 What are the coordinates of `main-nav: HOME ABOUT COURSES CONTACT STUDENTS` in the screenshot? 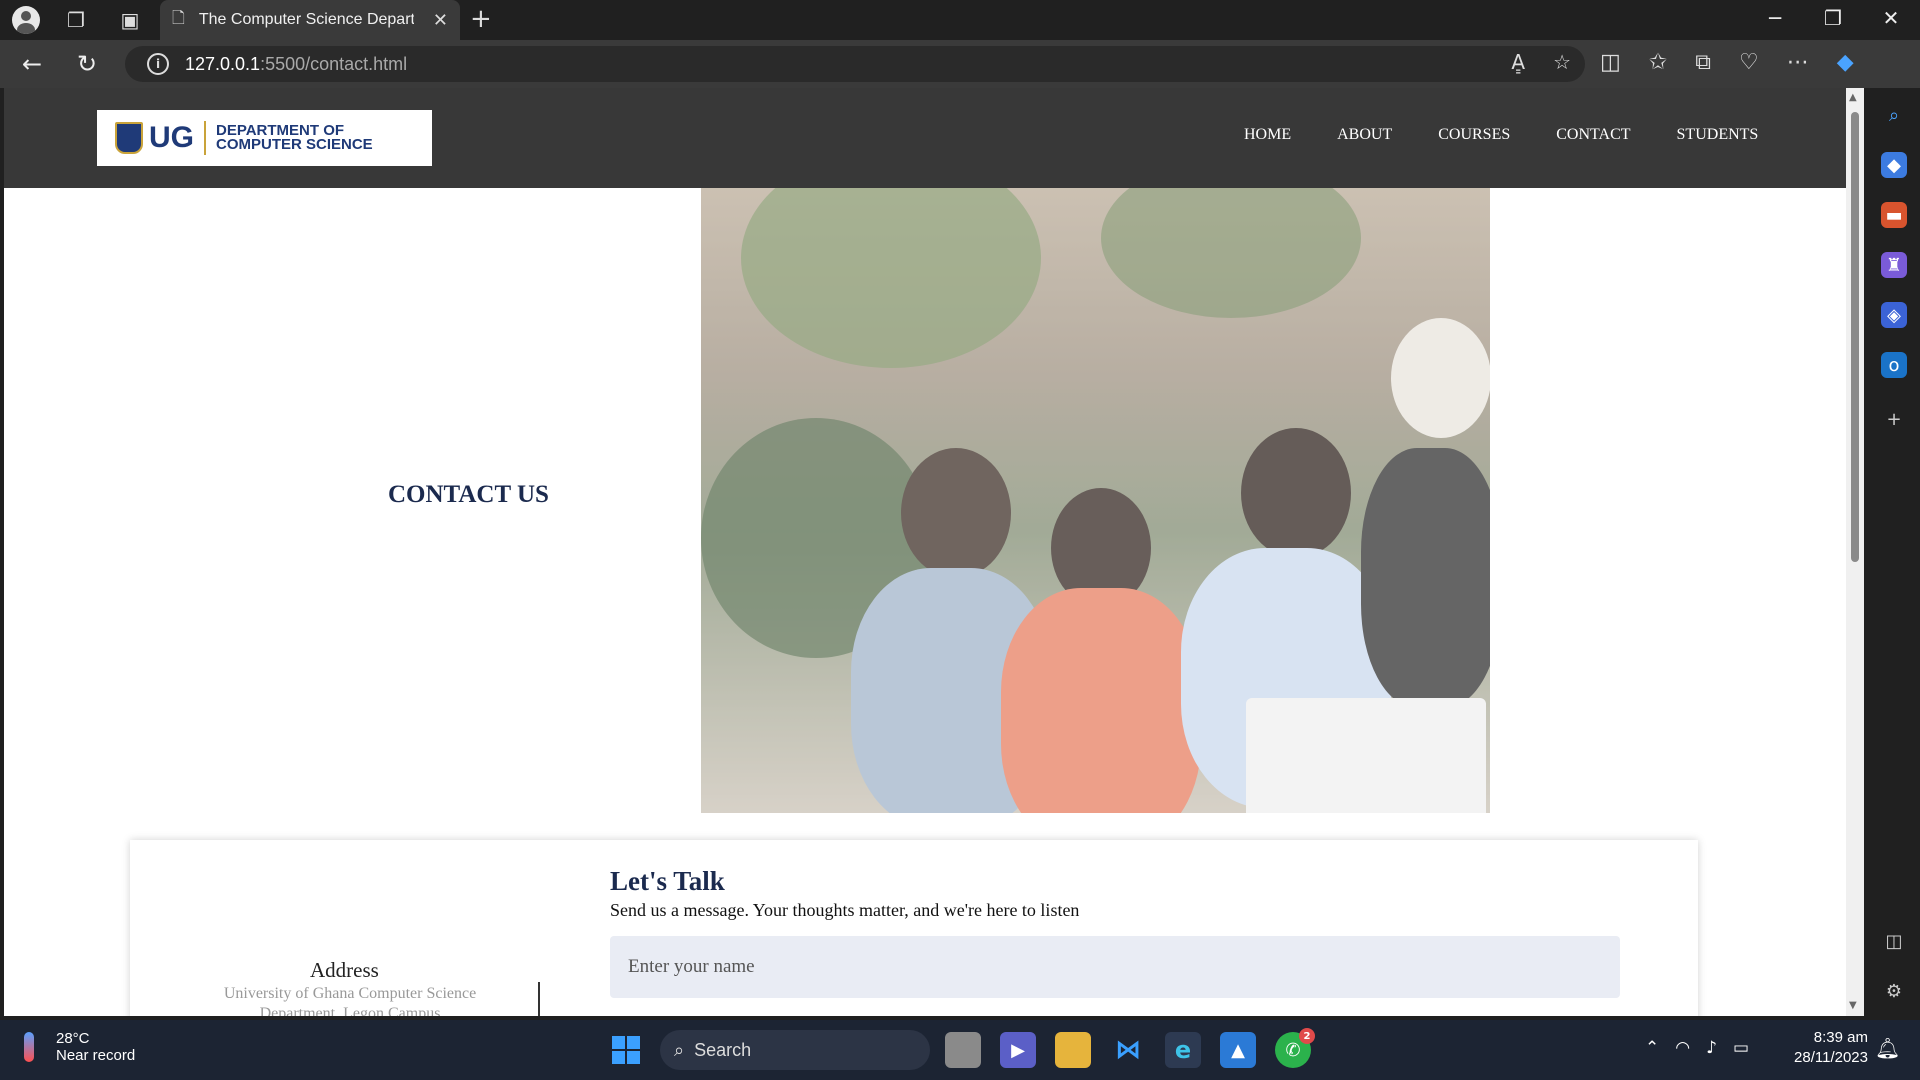 It's located at (1501, 135).